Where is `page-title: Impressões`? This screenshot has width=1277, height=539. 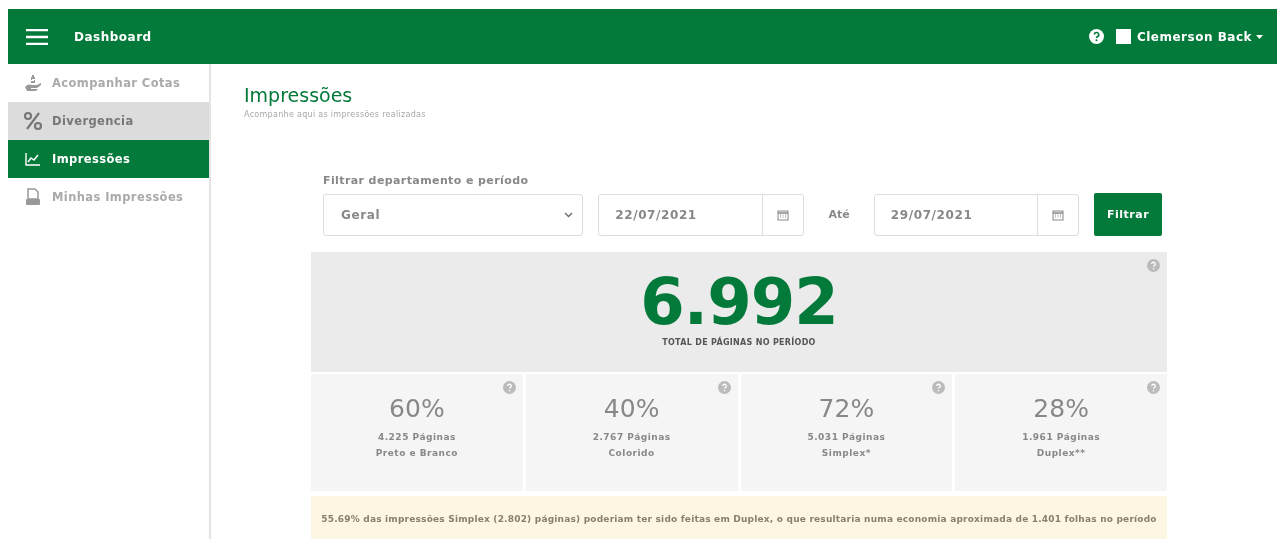
page-title: Impressões is located at coordinates (299, 95).